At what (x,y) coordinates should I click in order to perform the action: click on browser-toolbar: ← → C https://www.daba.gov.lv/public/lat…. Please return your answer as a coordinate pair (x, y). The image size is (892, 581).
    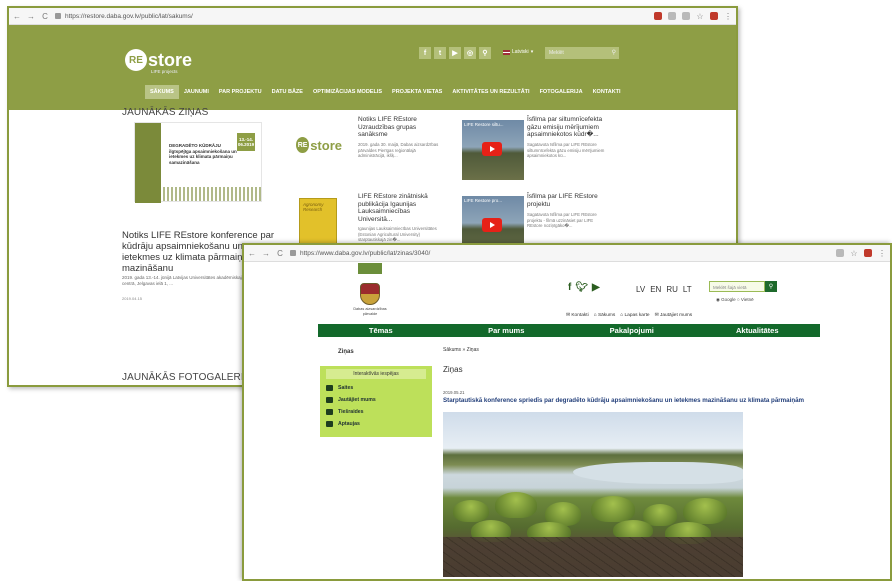
    Looking at the image, I should click on (567, 253).